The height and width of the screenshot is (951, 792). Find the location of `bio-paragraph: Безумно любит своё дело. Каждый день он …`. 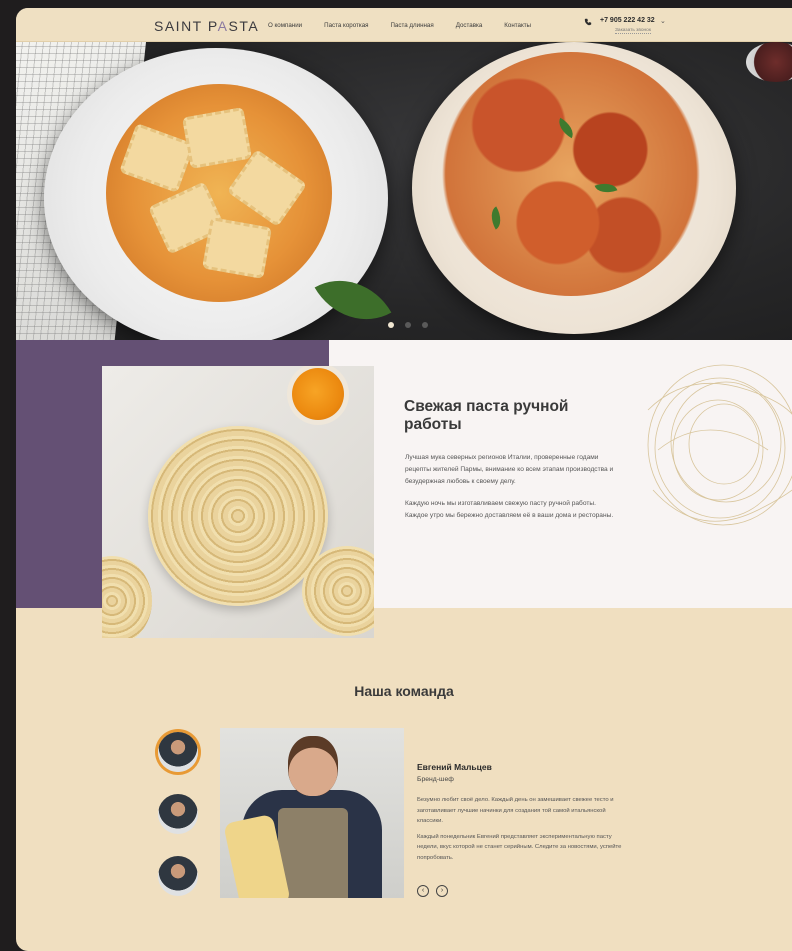

bio-paragraph: Безумно любит своё дело. Каждый день он … is located at coordinates (515, 810).